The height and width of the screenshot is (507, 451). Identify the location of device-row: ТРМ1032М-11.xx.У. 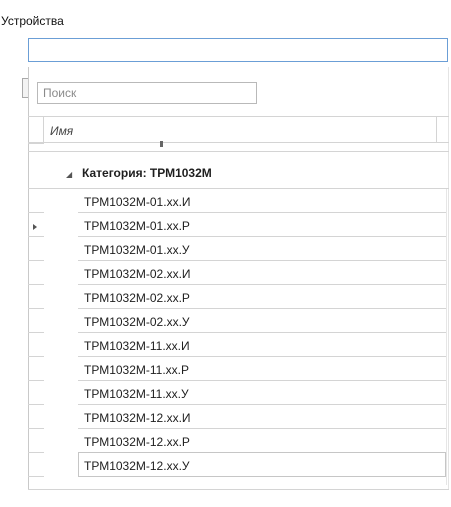
(262, 393).